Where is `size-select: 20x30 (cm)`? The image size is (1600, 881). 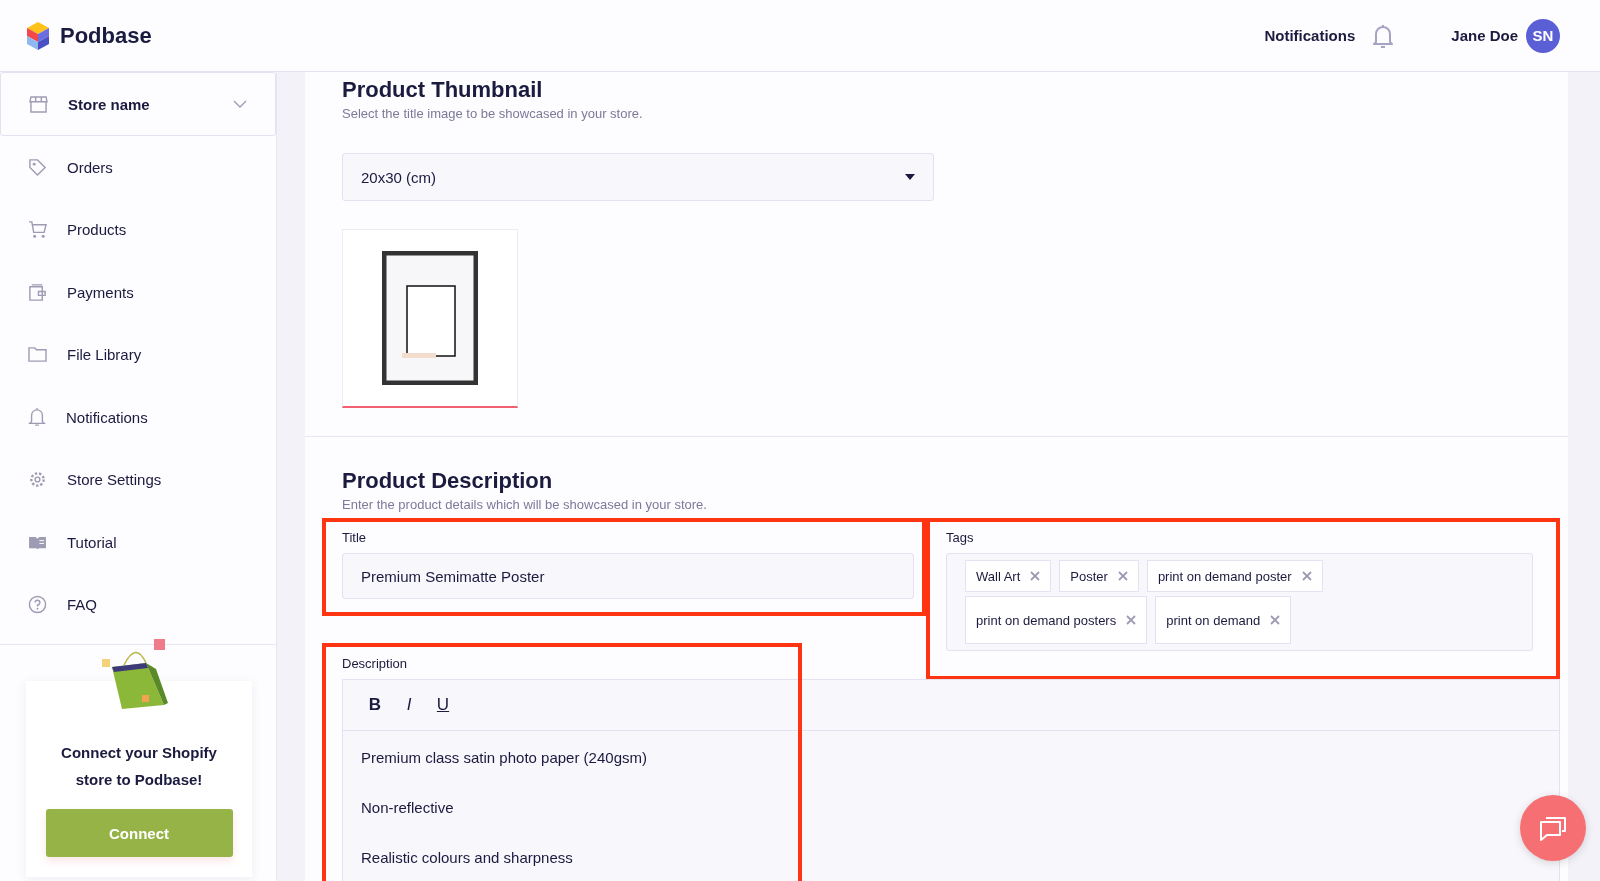
size-select: 20x30 (cm) is located at coordinates (638, 177).